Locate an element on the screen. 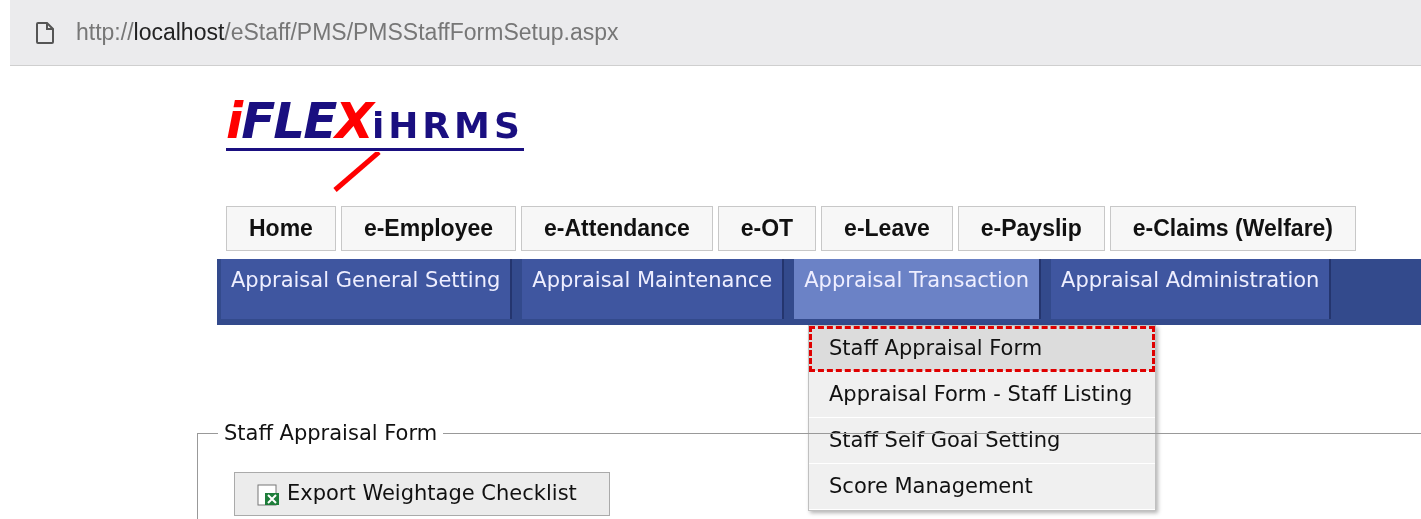  spreadsheet-icon is located at coordinates (269, 494).